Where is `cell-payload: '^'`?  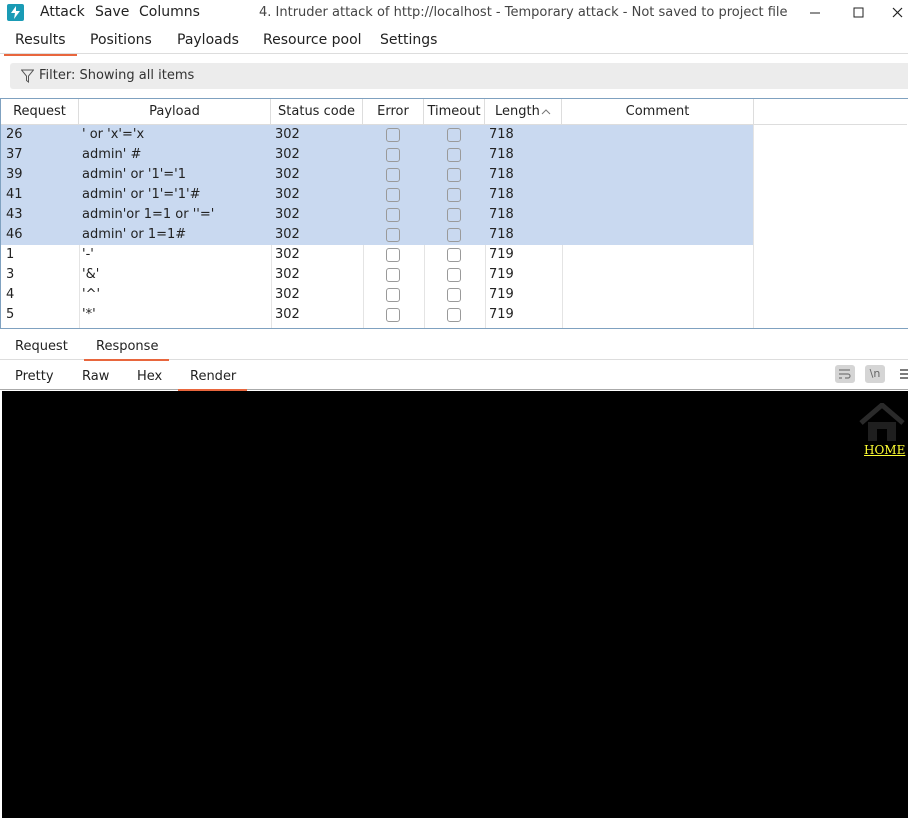
cell-payload: '^' is located at coordinates (91, 294).